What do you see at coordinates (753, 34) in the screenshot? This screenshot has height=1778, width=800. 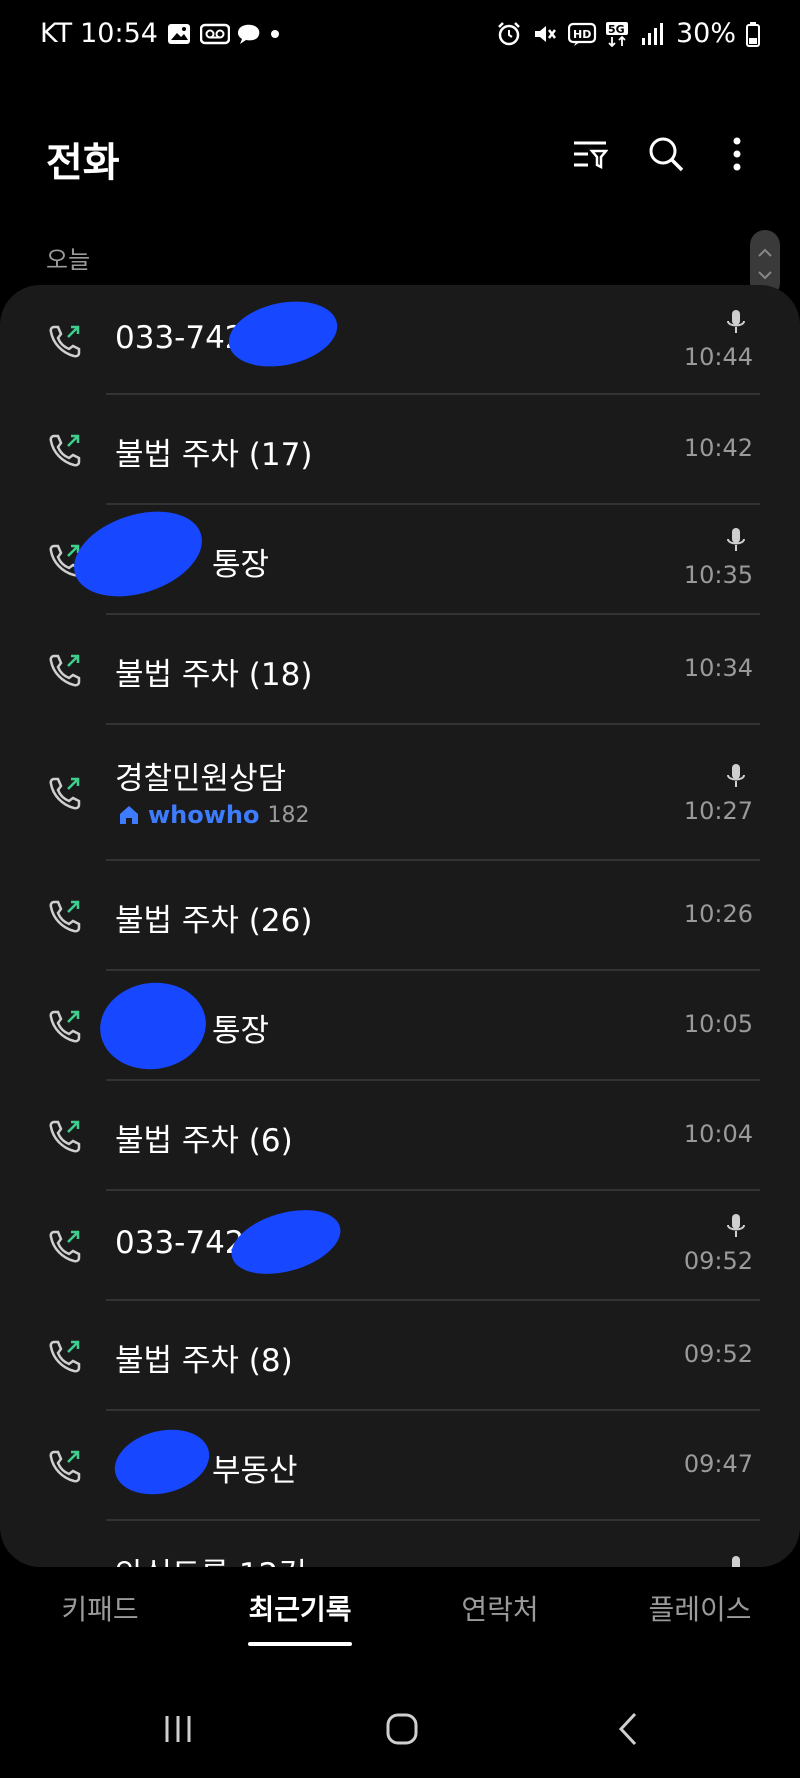 I see `battery-icon` at bounding box center [753, 34].